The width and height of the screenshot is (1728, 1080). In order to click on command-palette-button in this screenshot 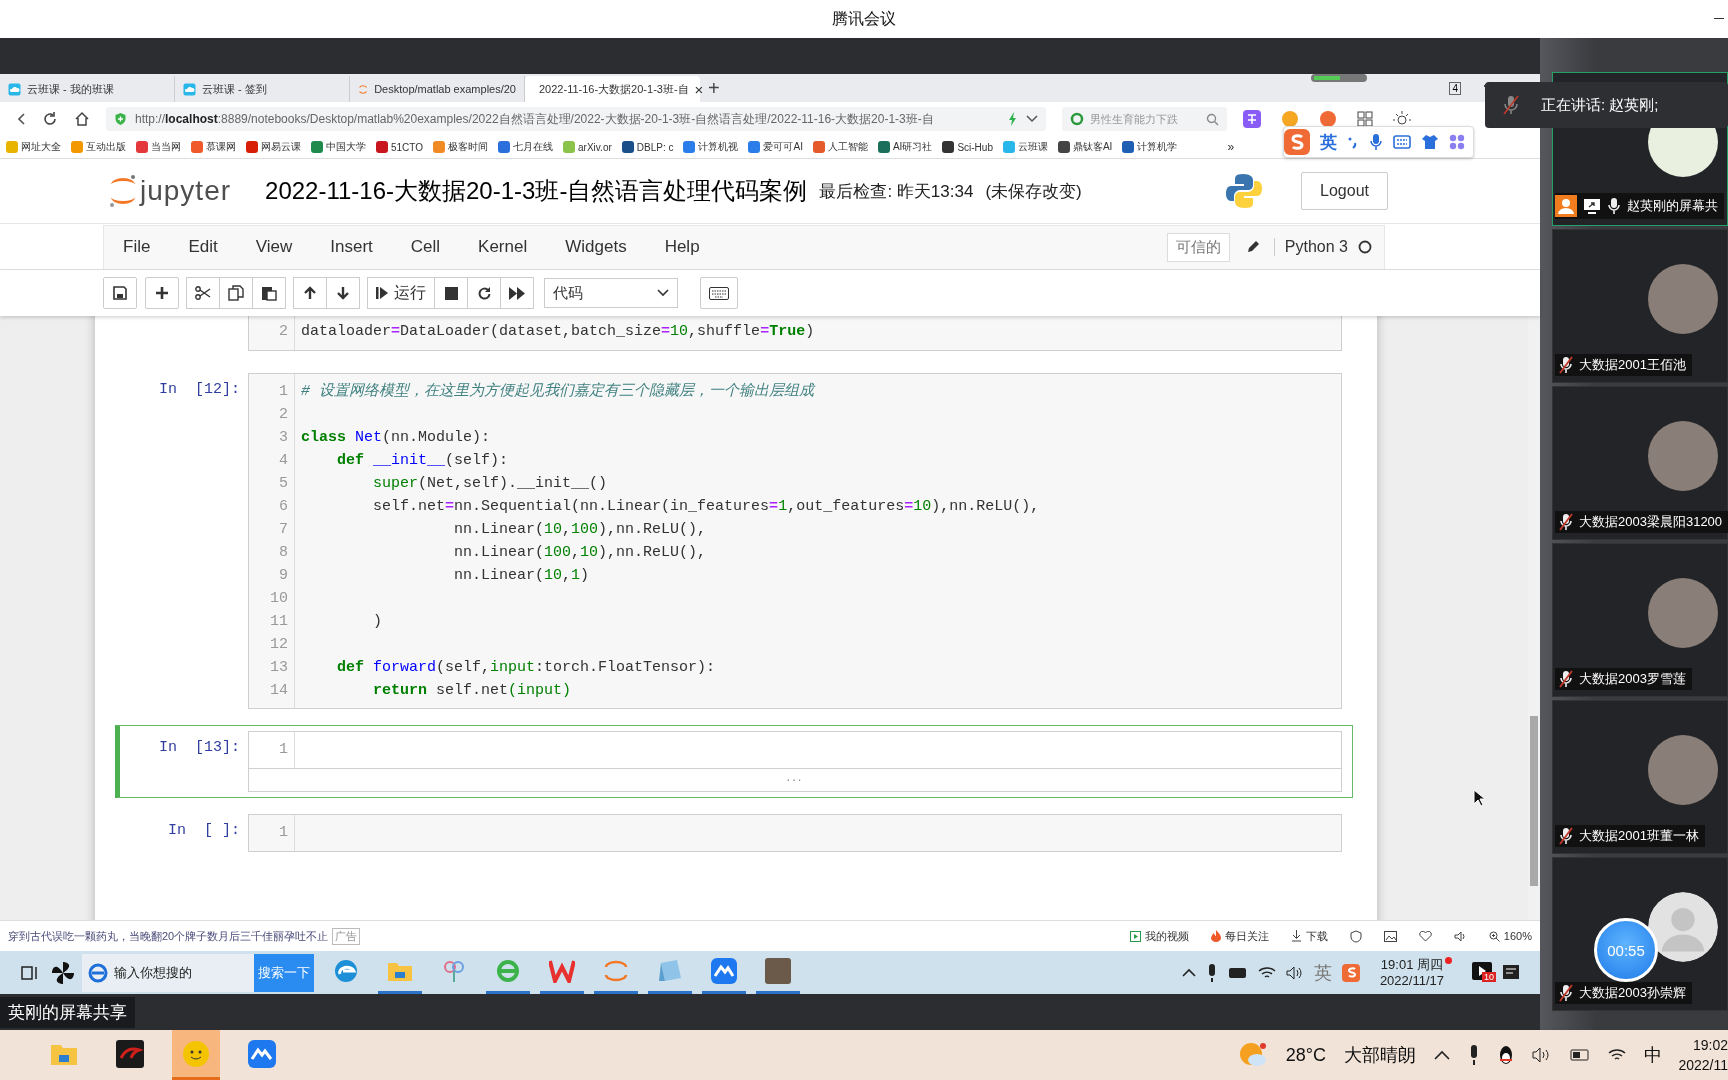, I will do `click(719, 293)`.